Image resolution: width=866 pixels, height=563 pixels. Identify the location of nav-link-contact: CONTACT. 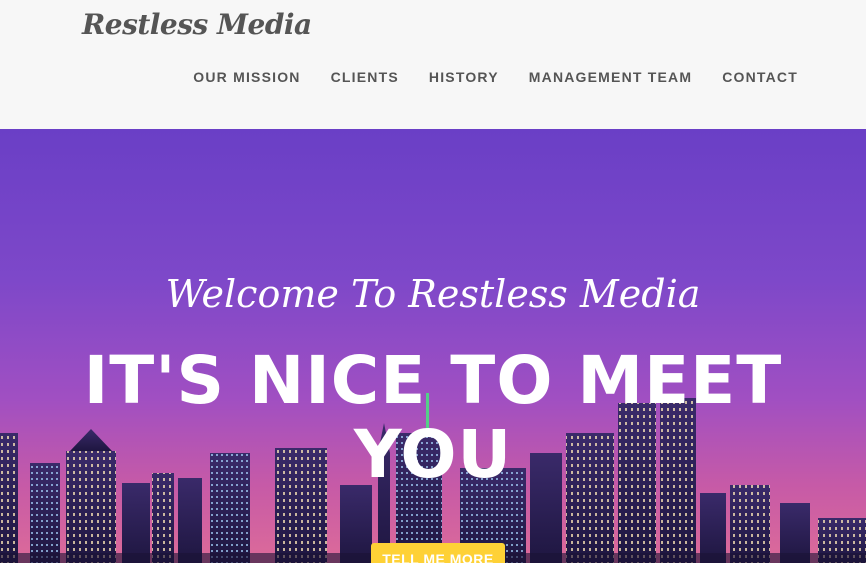
(760, 77).